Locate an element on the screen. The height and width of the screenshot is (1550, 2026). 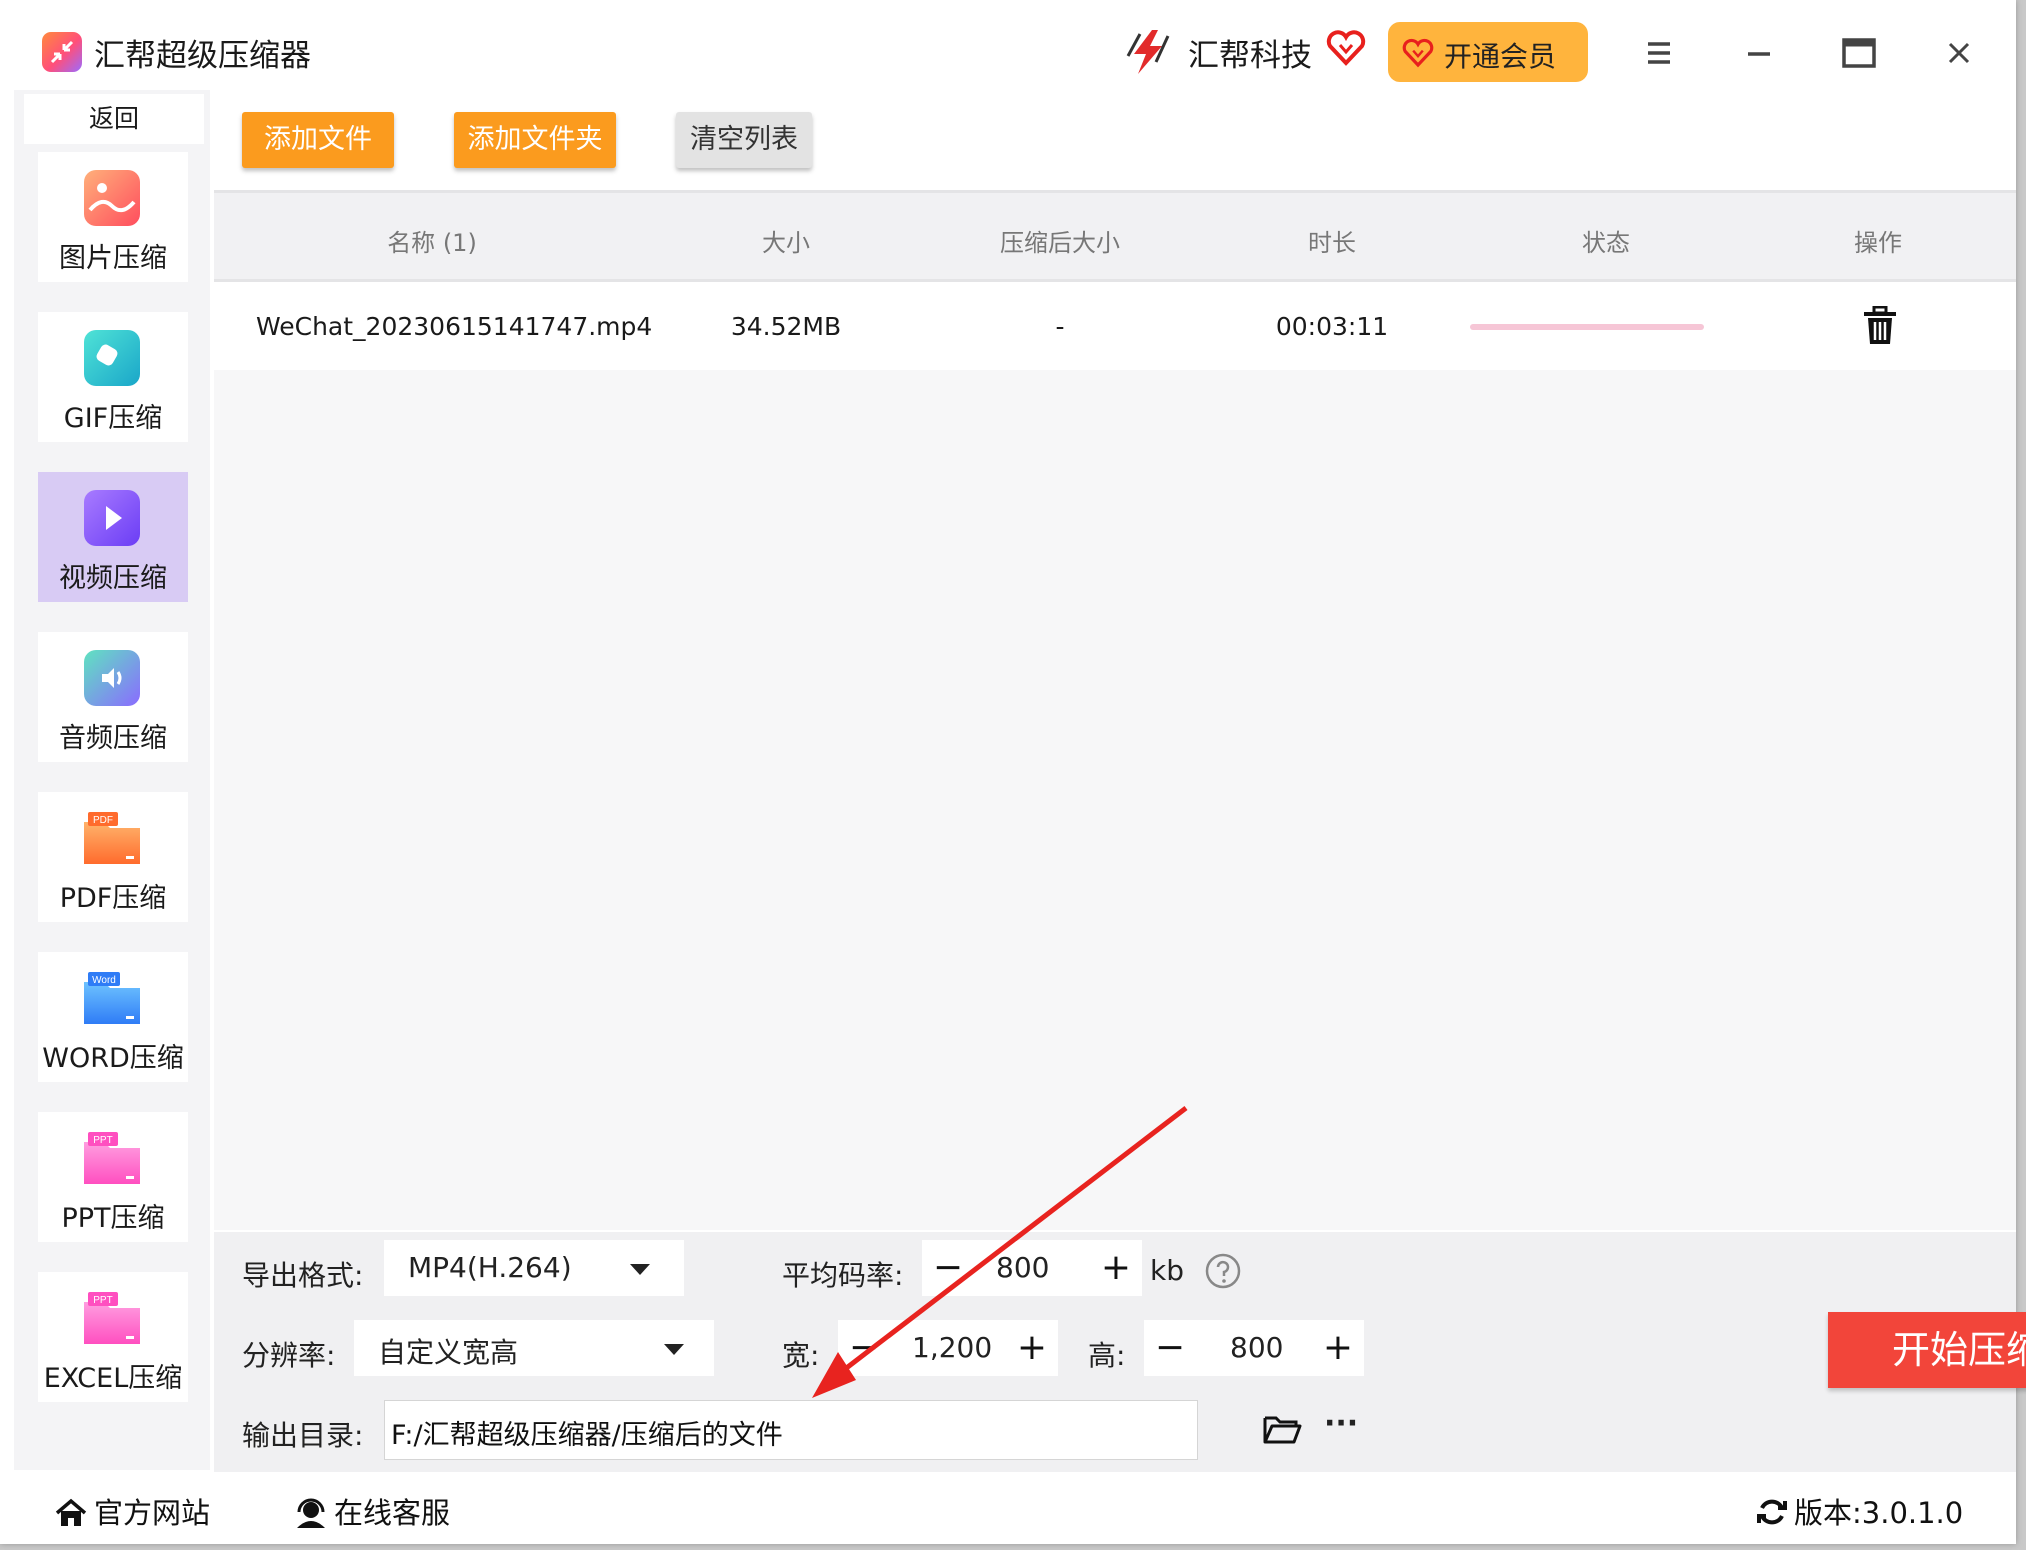
close-icon is located at coordinates (1959, 53).